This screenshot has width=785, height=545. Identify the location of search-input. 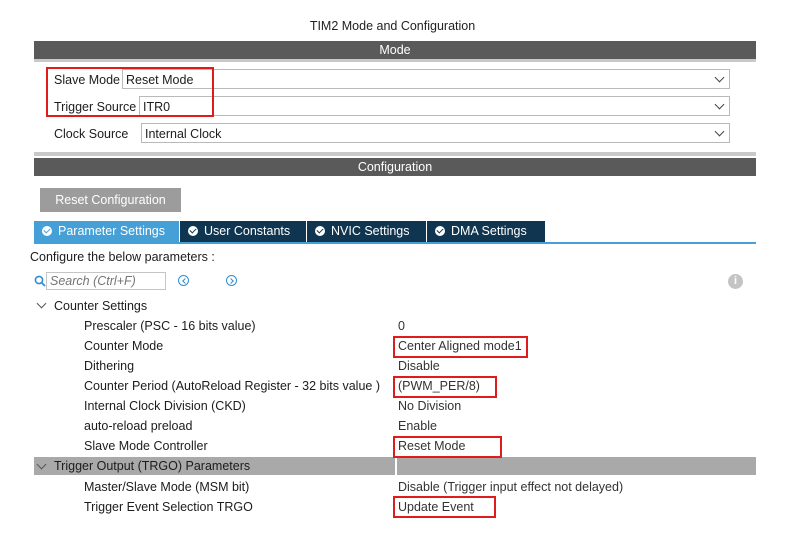
(106, 281).